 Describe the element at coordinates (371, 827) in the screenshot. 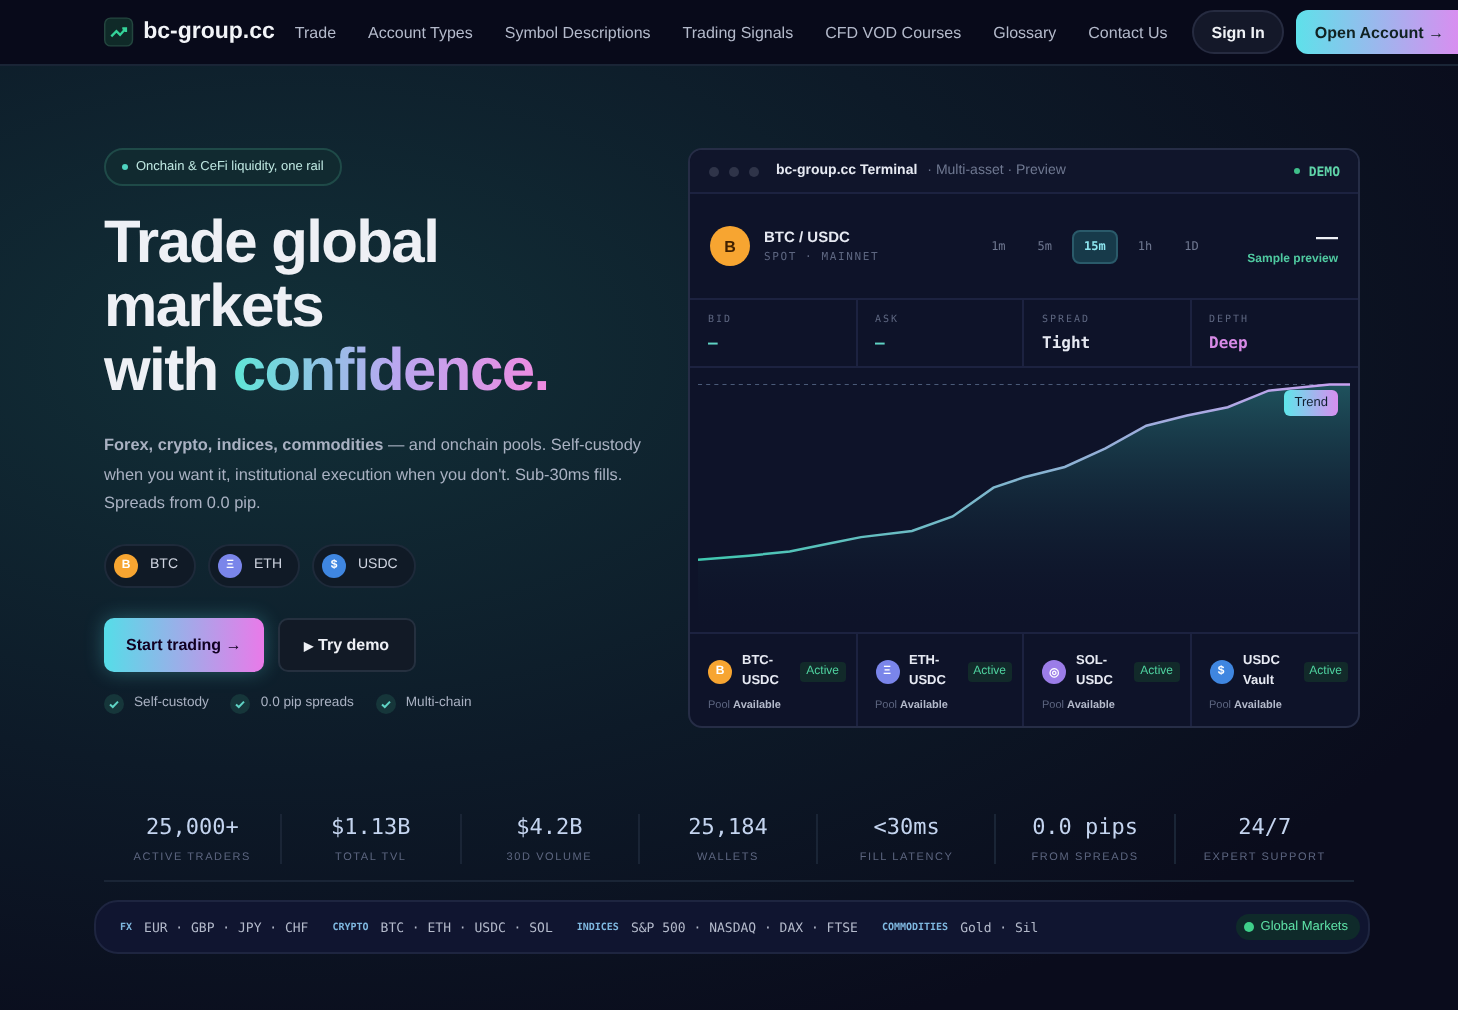

I see `stat-value: $1.13B` at that location.